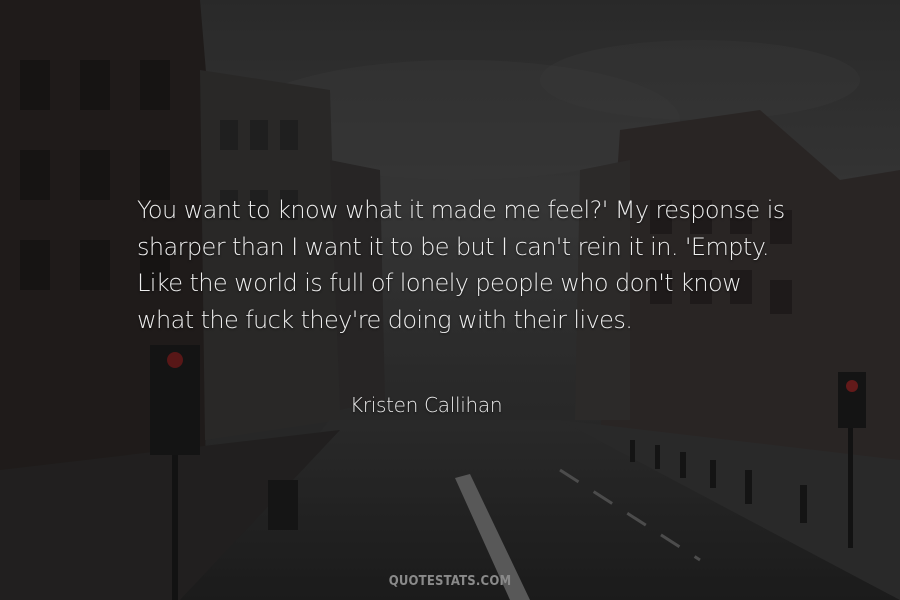 The width and height of the screenshot is (900, 600). What do you see at coordinates (450, 581) in the screenshot?
I see `watermark: QUOTESTATS.COM` at bounding box center [450, 581].